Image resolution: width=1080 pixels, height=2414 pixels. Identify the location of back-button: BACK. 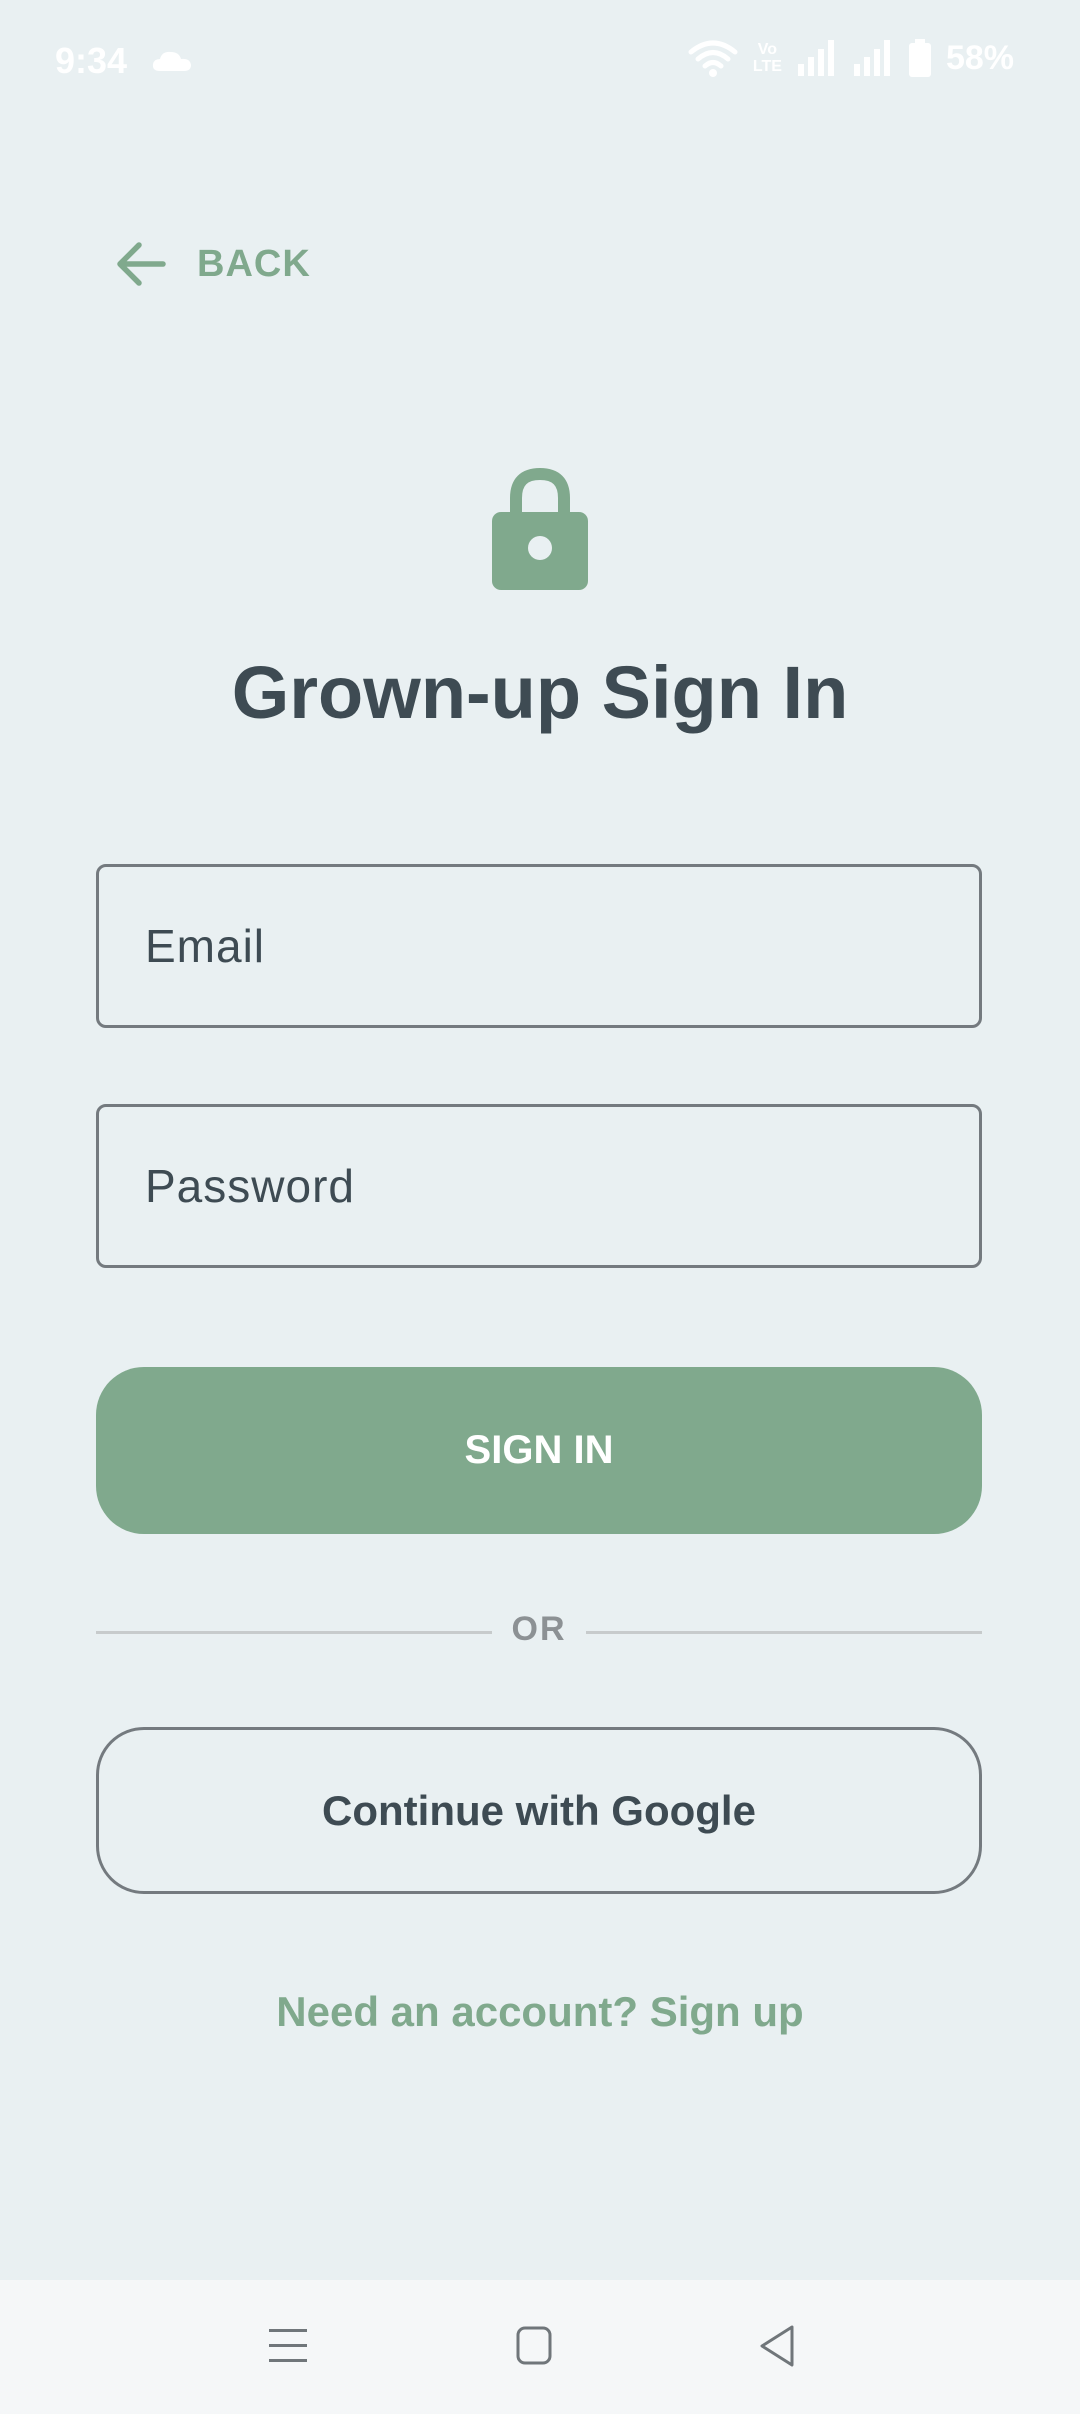
(213, 264).